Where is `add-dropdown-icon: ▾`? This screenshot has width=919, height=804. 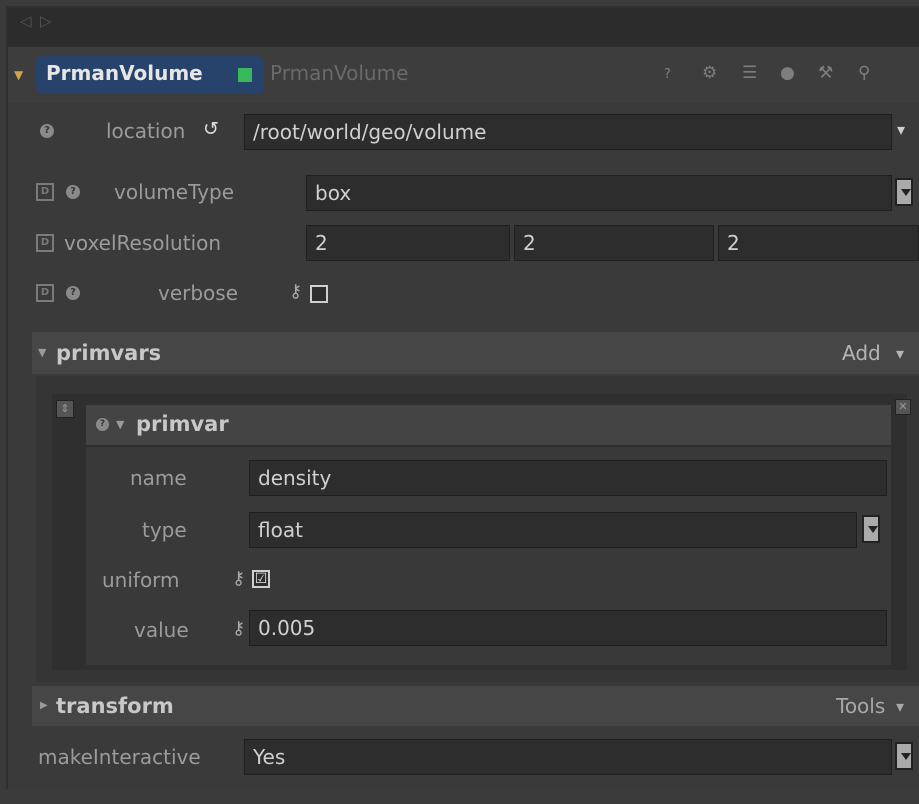
add-dropdown-icon: ▾ is located at coordinates (900, 353).